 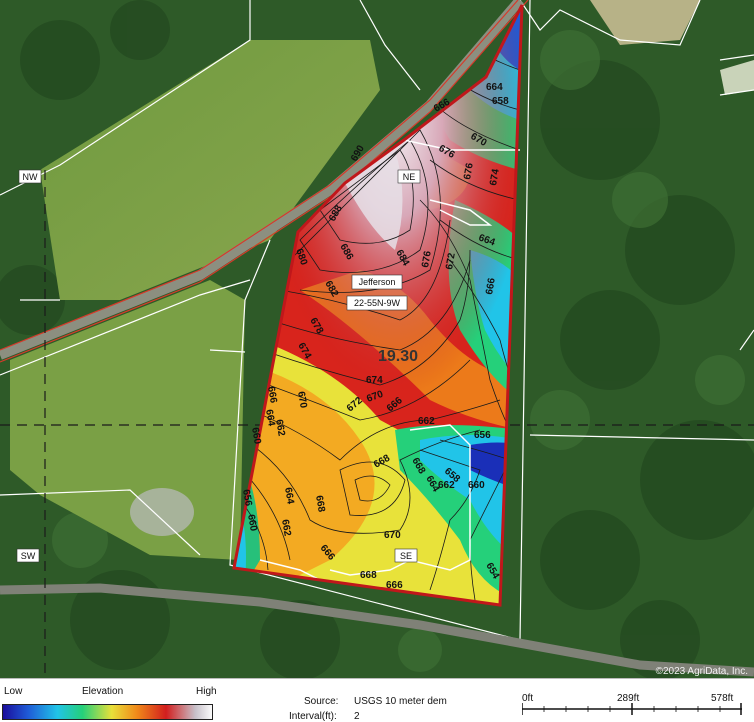 I want to click on contour-label: 666, so click(x=394, y=585).